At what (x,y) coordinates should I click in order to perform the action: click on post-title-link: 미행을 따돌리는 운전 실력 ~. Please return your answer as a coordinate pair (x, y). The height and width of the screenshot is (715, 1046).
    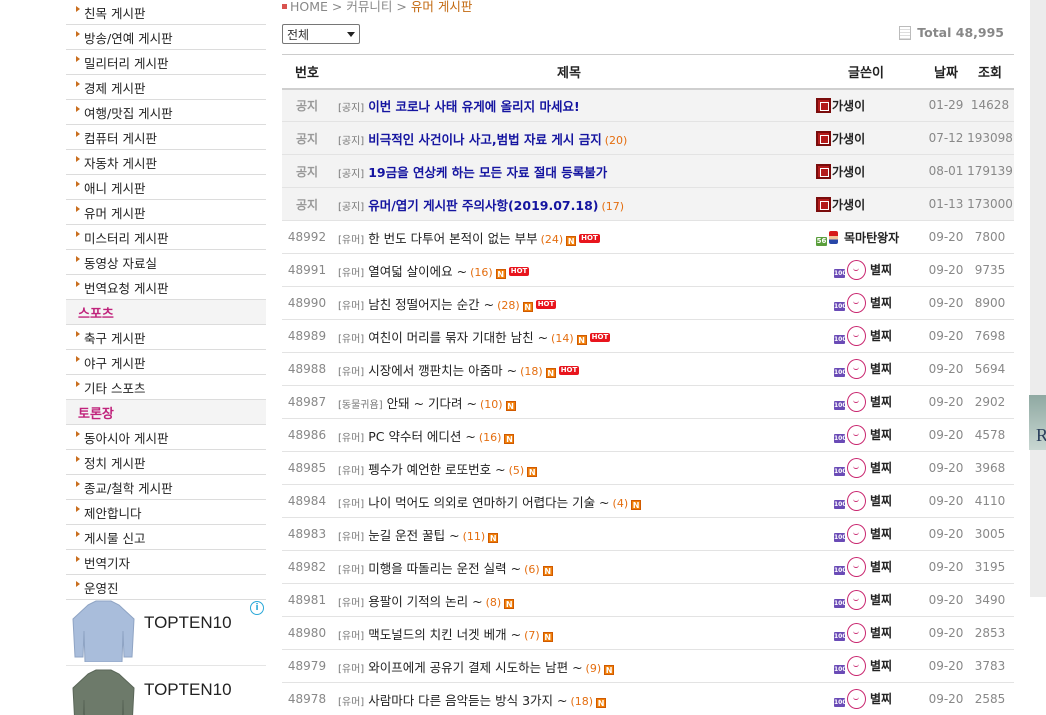
    Looking at the image, I should click on (444, 568).